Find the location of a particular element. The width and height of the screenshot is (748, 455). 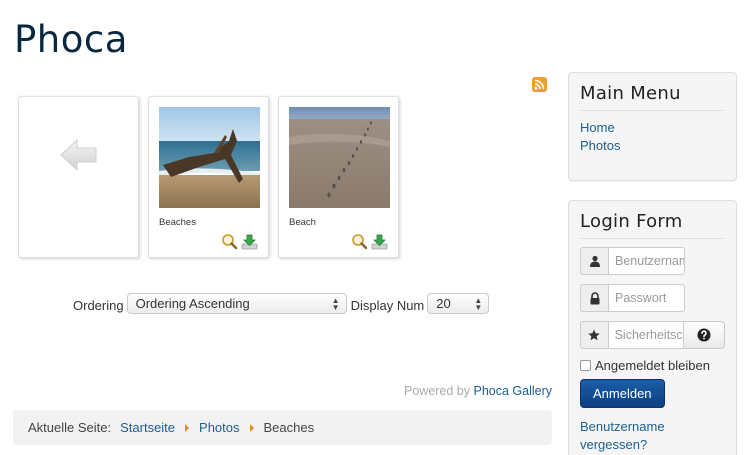

powered-by-prefix: Powered by is located at coordinates (436, 391).